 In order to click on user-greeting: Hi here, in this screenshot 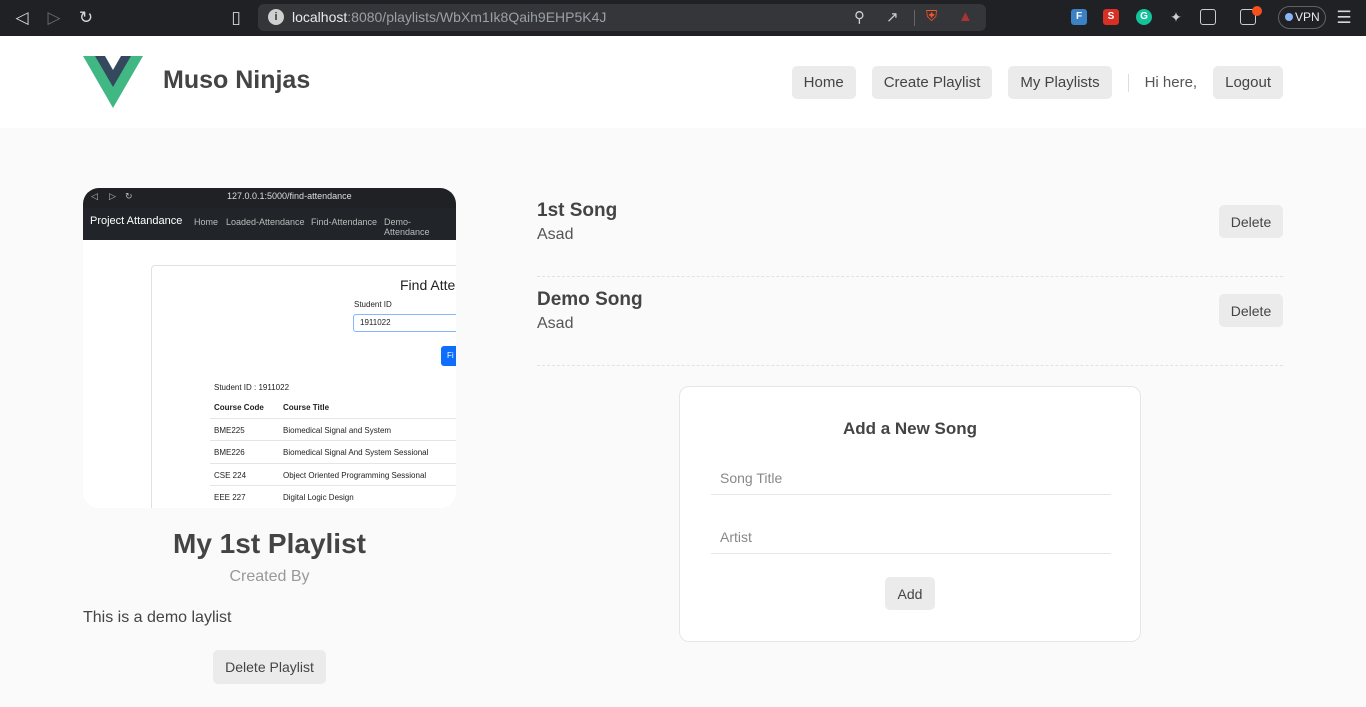, I will do `click(1171, 82)`.